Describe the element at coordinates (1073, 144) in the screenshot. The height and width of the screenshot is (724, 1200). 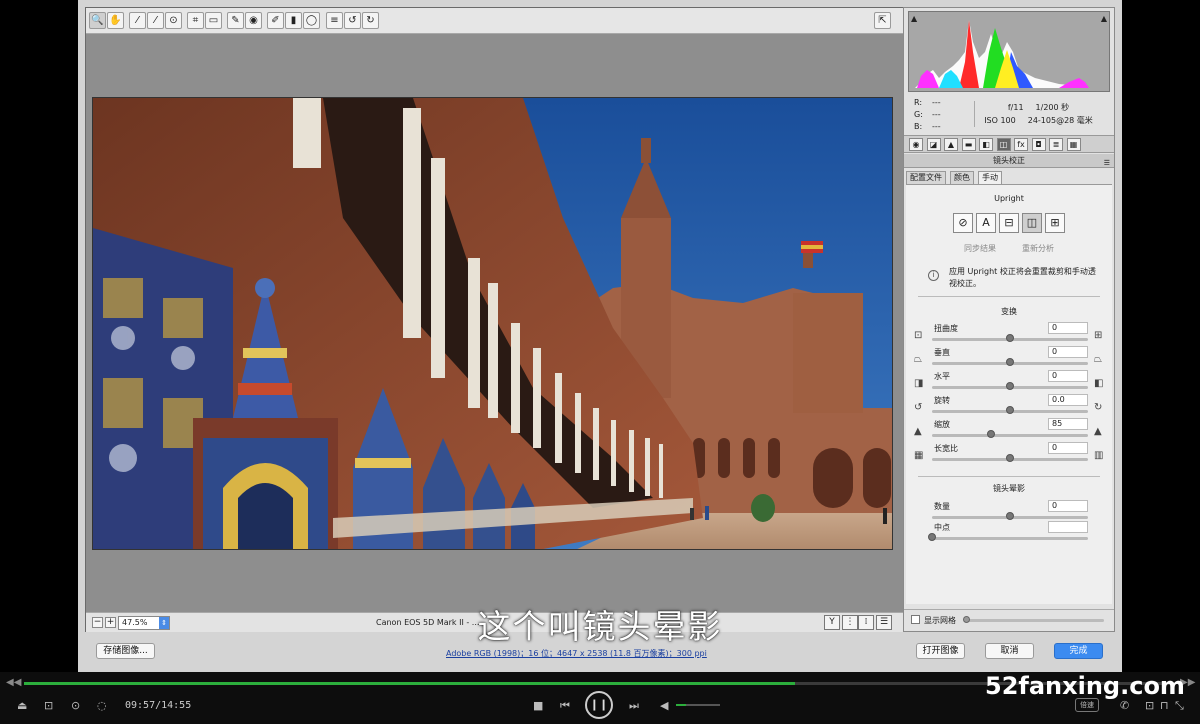
I see `panel-tab-9: ▦` at that location.